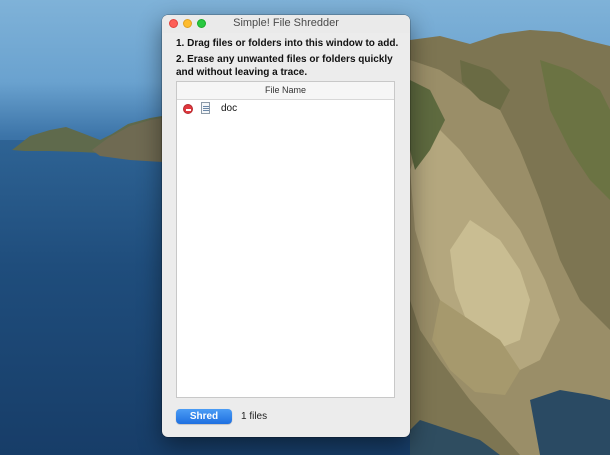  What do you see at coordinates (285, 109) in the screenshot?
I see `file-list-row: doc` at bounding box center [285, 109].